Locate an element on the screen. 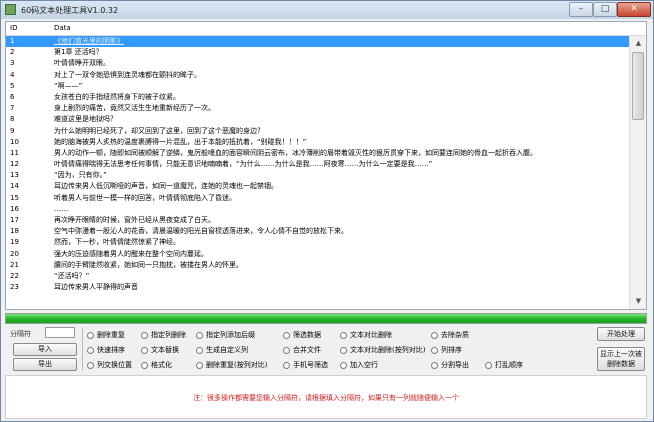 This screenshot has width=654, height=422. scroll-up-arrow-icon: ▲ is located at coordinates (638, 43).